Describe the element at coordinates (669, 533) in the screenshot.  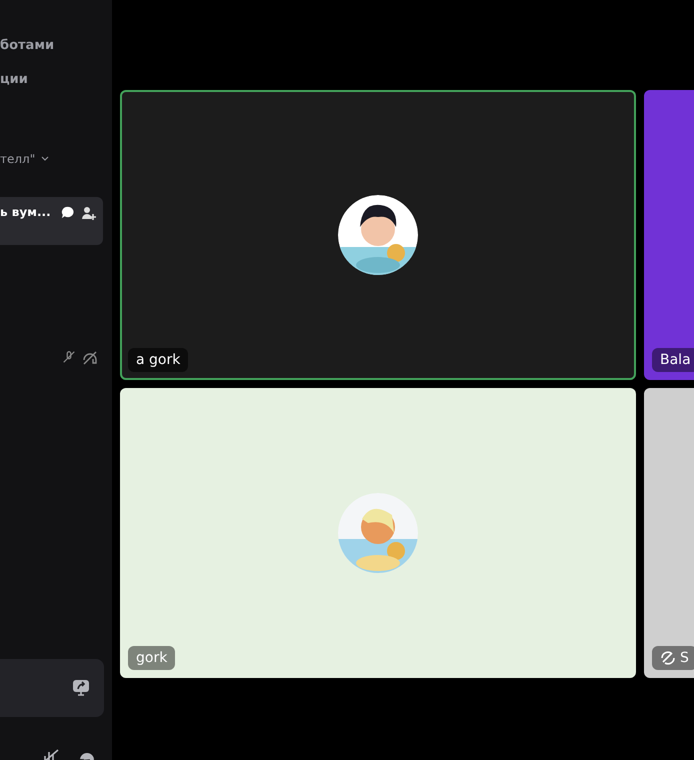
I see `participant-tile: S` at that location.